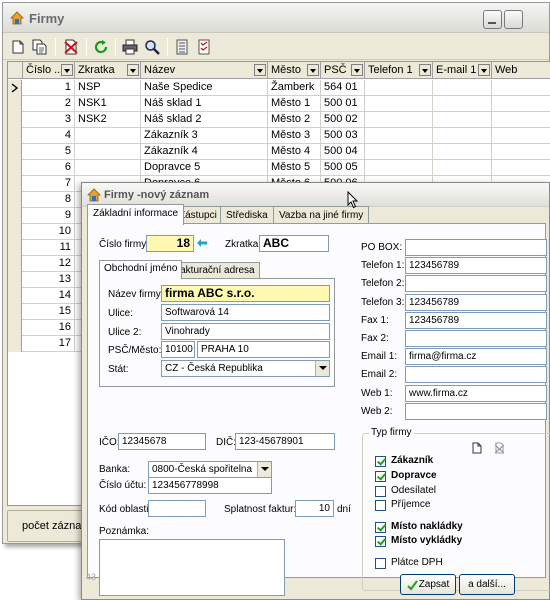 The image size is (550, 600). Describe the element at coordinates (294, 104) in the screenshot. I see `cell-mesto: Město 1` at that location.